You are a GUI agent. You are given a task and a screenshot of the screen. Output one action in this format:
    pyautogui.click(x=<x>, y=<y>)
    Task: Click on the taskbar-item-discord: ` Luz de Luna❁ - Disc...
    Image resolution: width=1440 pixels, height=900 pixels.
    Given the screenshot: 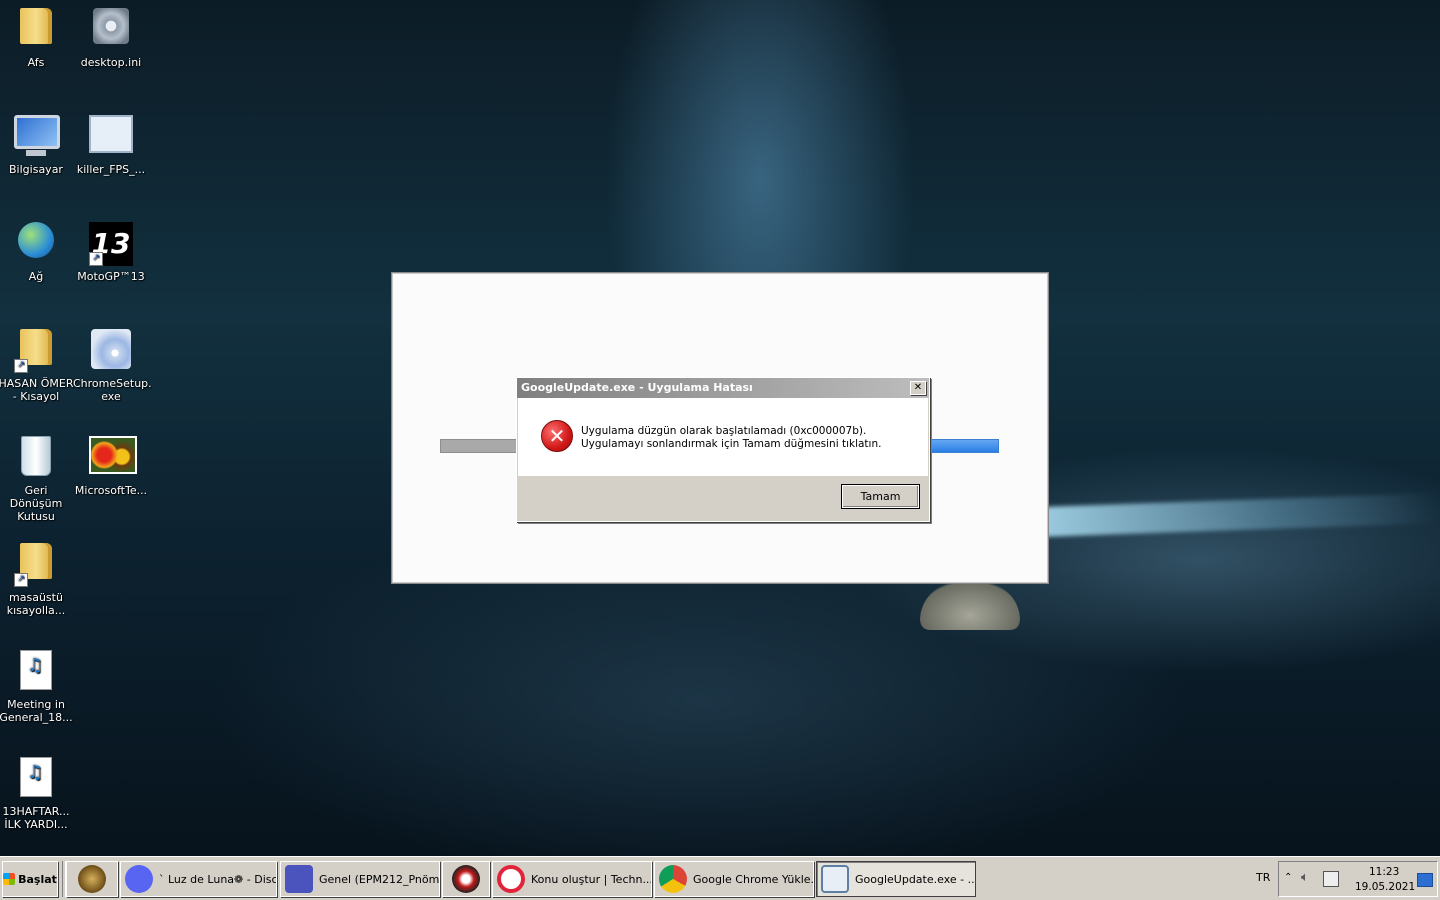 What is the action you would take?
    pyautogui.click(x=198, y=879)
    